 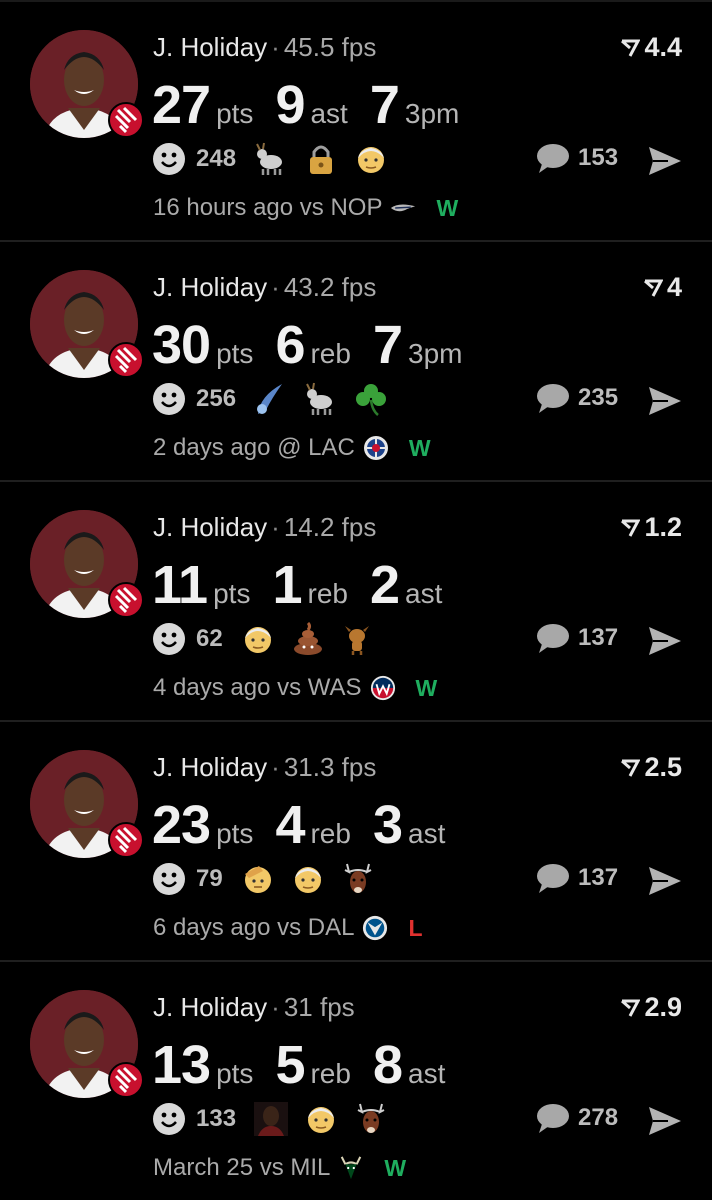 What do you see at coordinates (258, 879) in the screenshot?
I see `saluting-face-icon` at bounding box center [258, 879].